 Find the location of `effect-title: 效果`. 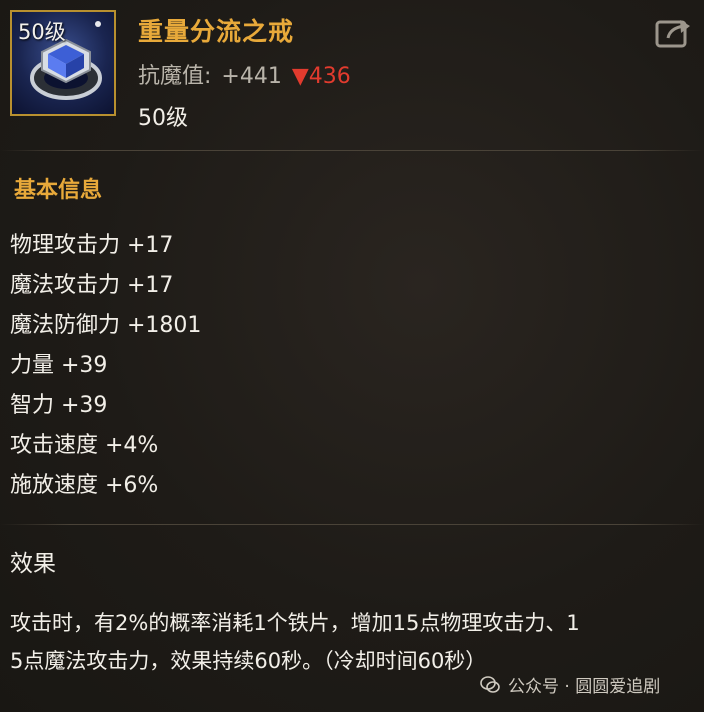

effect-title: 效果 is located at coordinates (33, 564).